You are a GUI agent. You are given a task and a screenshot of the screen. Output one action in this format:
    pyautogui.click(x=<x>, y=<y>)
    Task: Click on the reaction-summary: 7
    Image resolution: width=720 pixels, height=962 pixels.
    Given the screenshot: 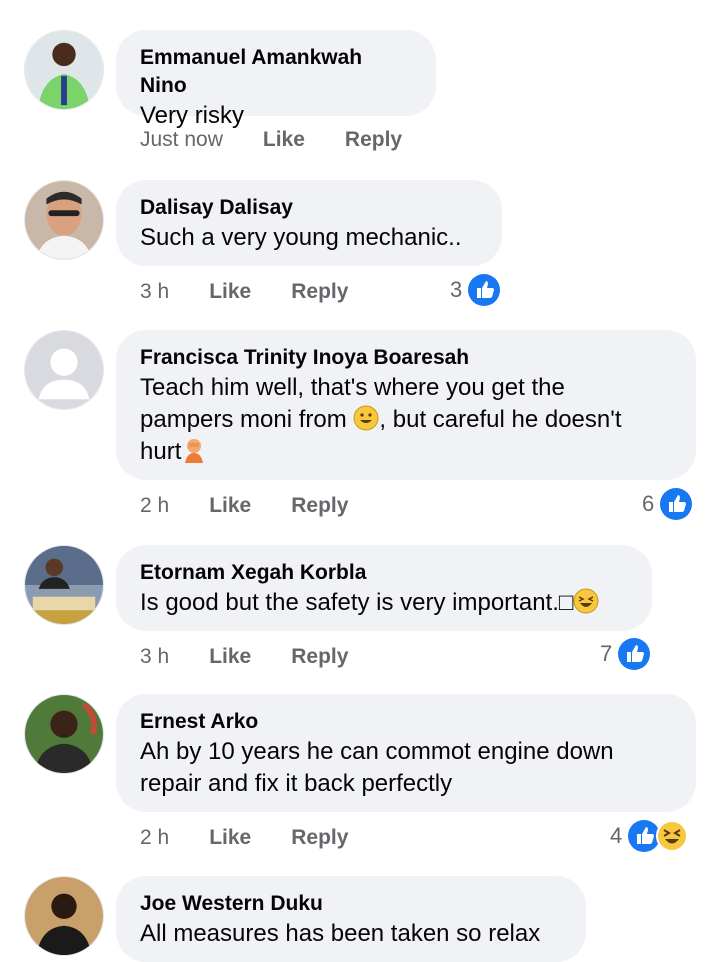 What is the action you would take?
    pyautogui.click(x=625, y=654)
    